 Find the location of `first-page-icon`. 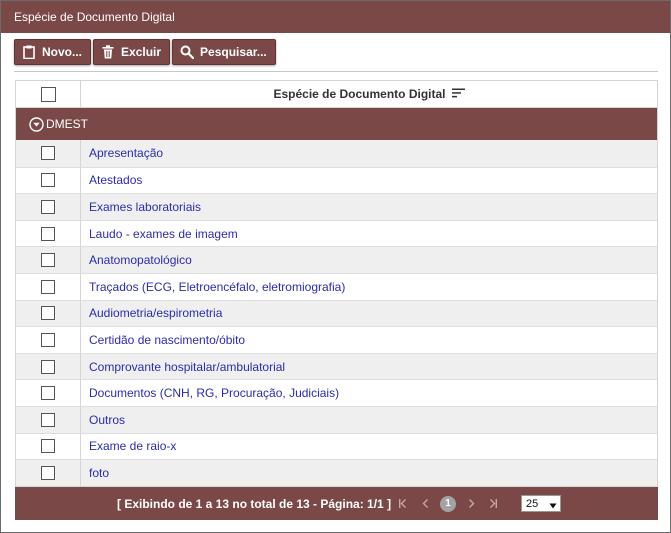

first-page-icon is located at coordinates (404, 503).